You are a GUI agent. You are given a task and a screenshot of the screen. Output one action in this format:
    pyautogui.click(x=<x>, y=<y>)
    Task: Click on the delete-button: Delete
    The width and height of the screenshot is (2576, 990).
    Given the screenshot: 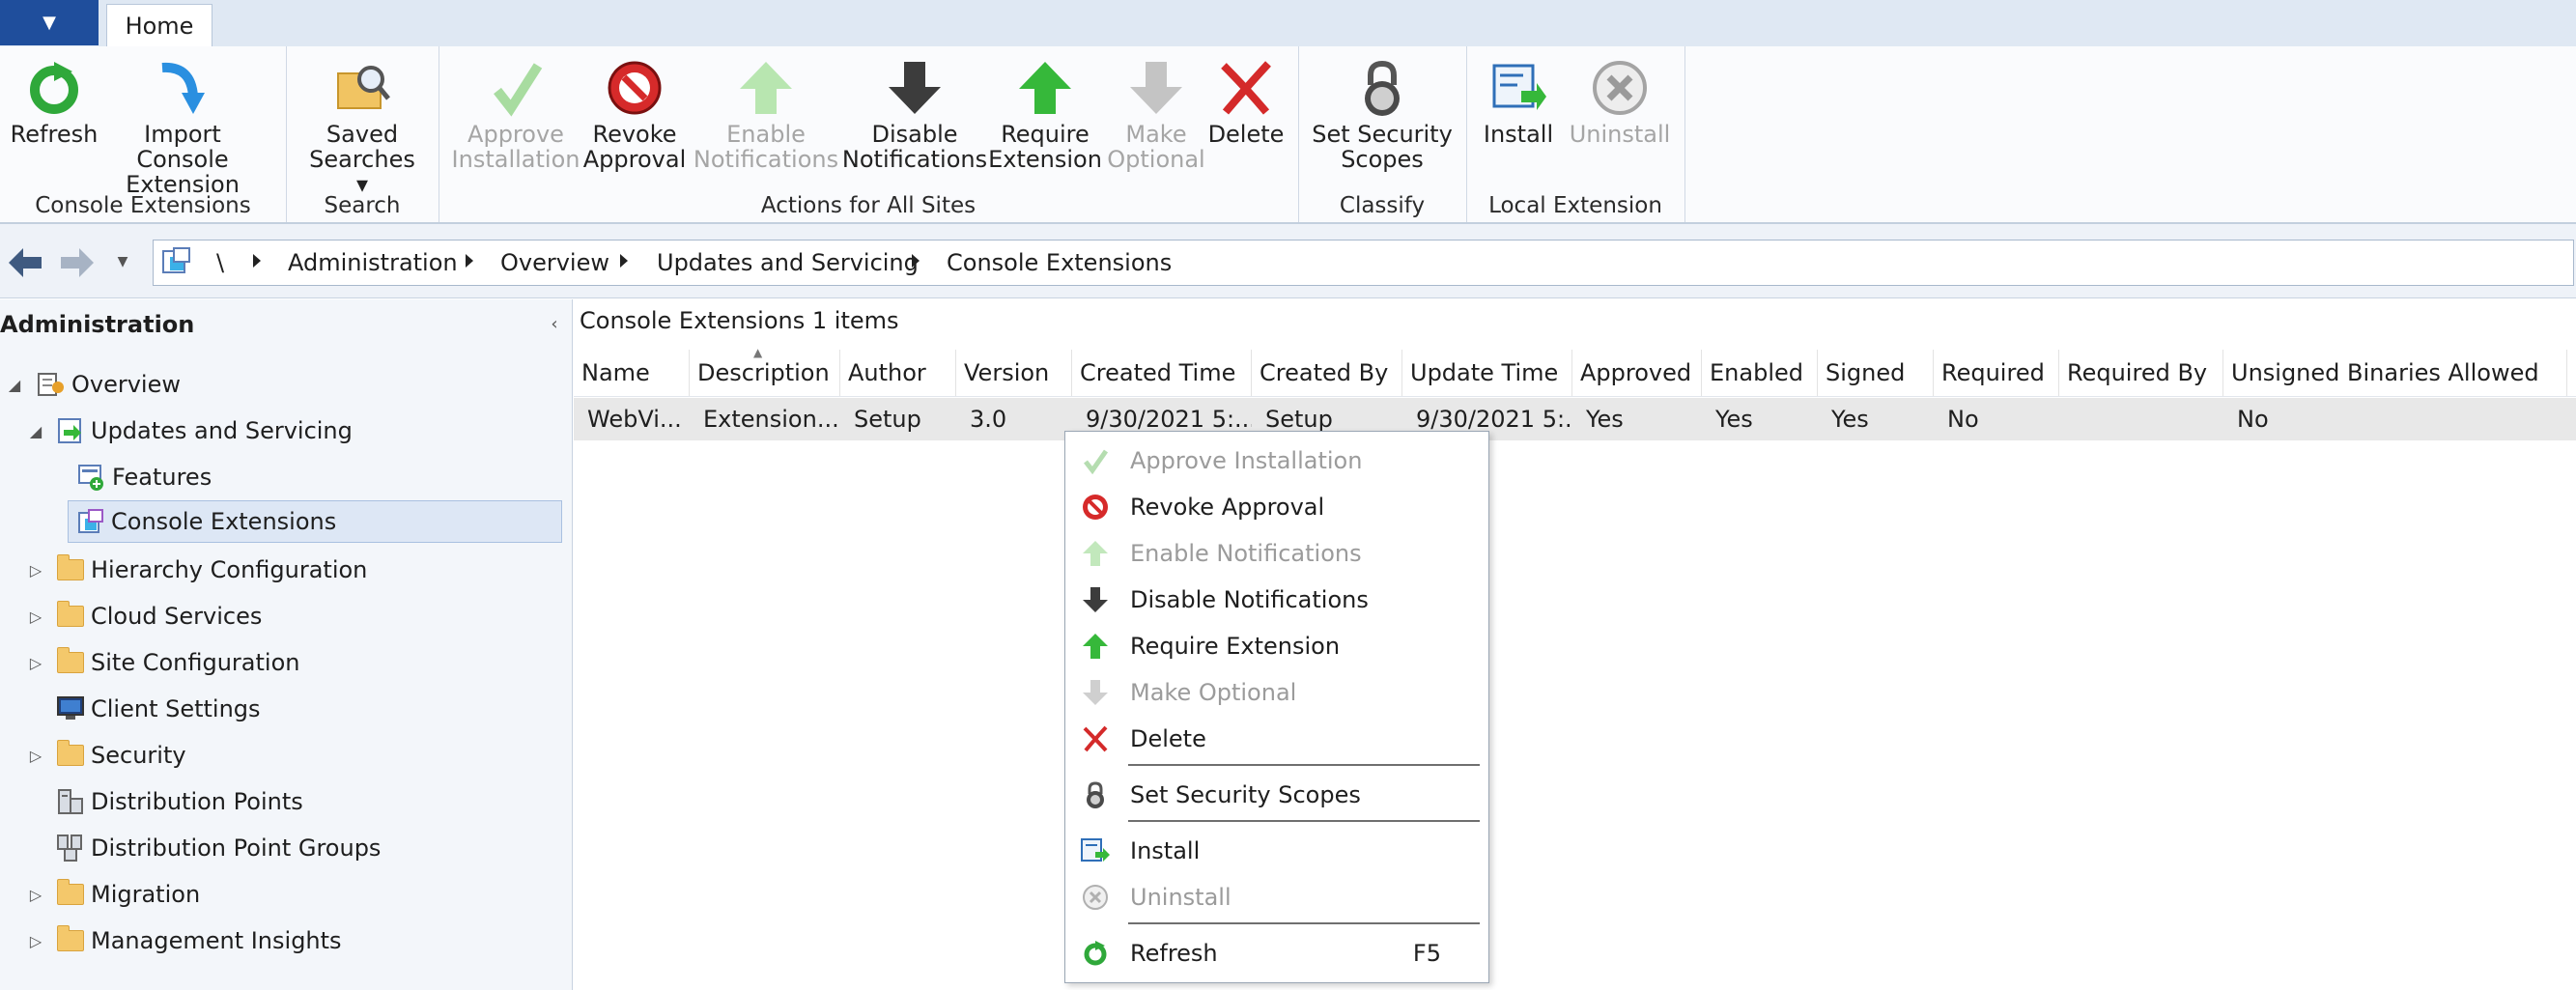 What is the action you would take?
    pyautogui.click(x=1246, y=100)
    